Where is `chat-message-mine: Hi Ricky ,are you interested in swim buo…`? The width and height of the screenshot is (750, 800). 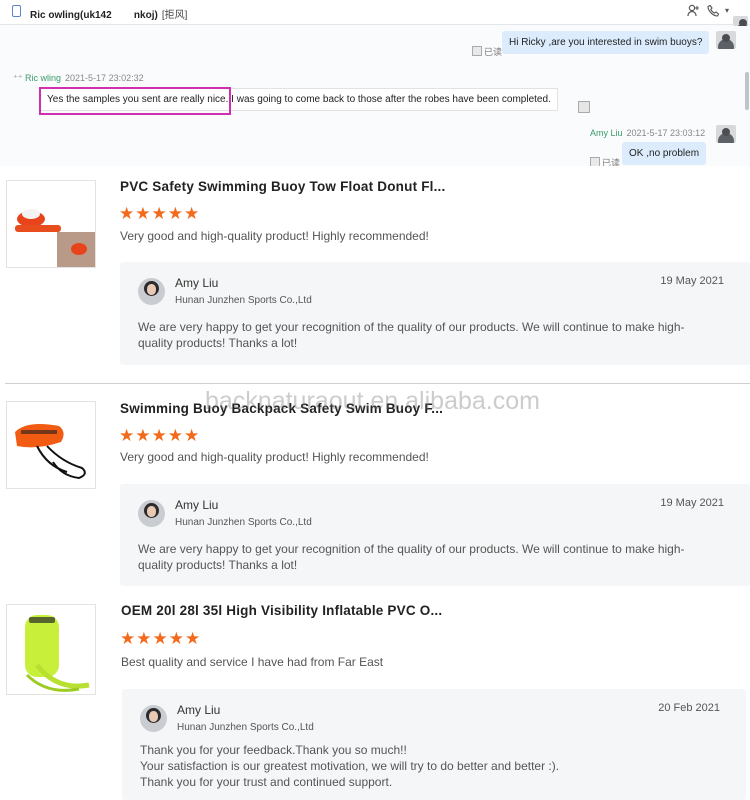 chat-message-mine: Hi Ricky ,are you interested in swim buo… is located at coordinates (606, 42).